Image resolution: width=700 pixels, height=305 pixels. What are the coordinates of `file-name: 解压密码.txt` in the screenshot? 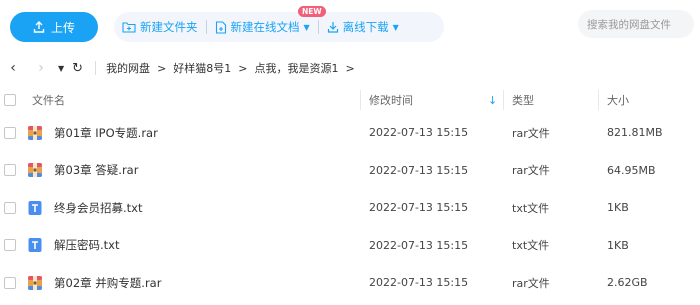 It's located at (86, 245).